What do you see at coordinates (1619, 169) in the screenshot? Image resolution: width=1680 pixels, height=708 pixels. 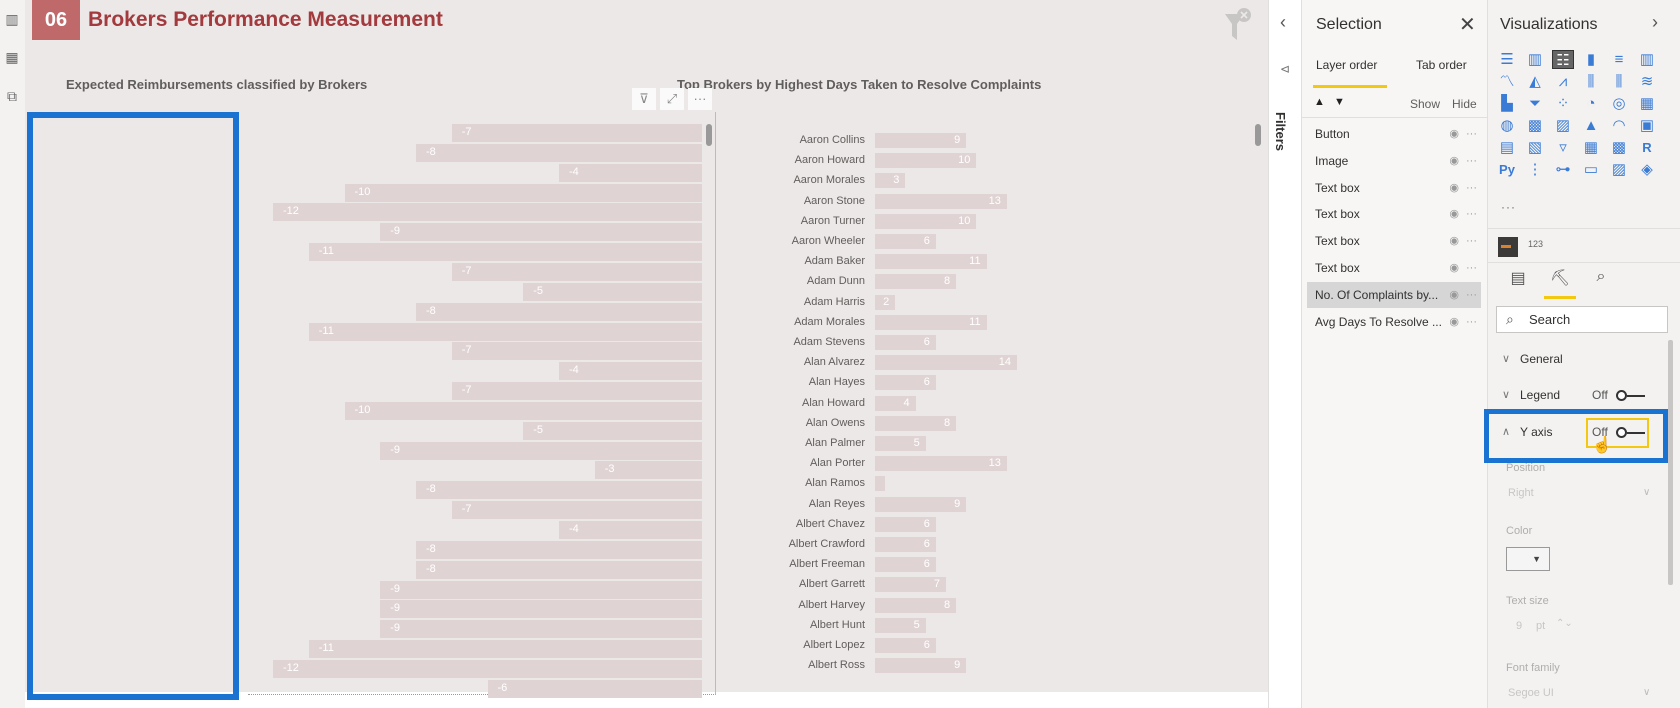 I see `smart-narrative-icon: ▨` at bounding box center [1619, 169].